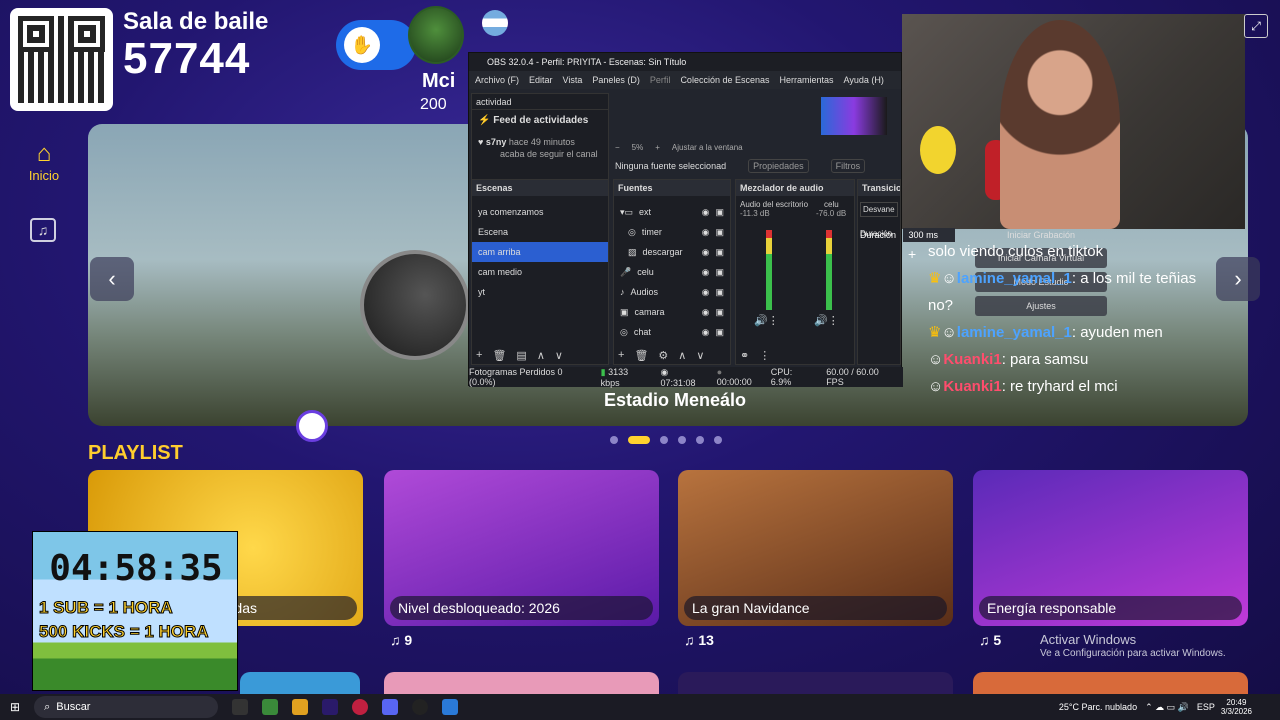 The height and width of the screenshot is (720, 1280). Describe the element at coordinates (672, 312) in the screenshot. I see `source-item: ▣ camara ◉ ▣` at that location.